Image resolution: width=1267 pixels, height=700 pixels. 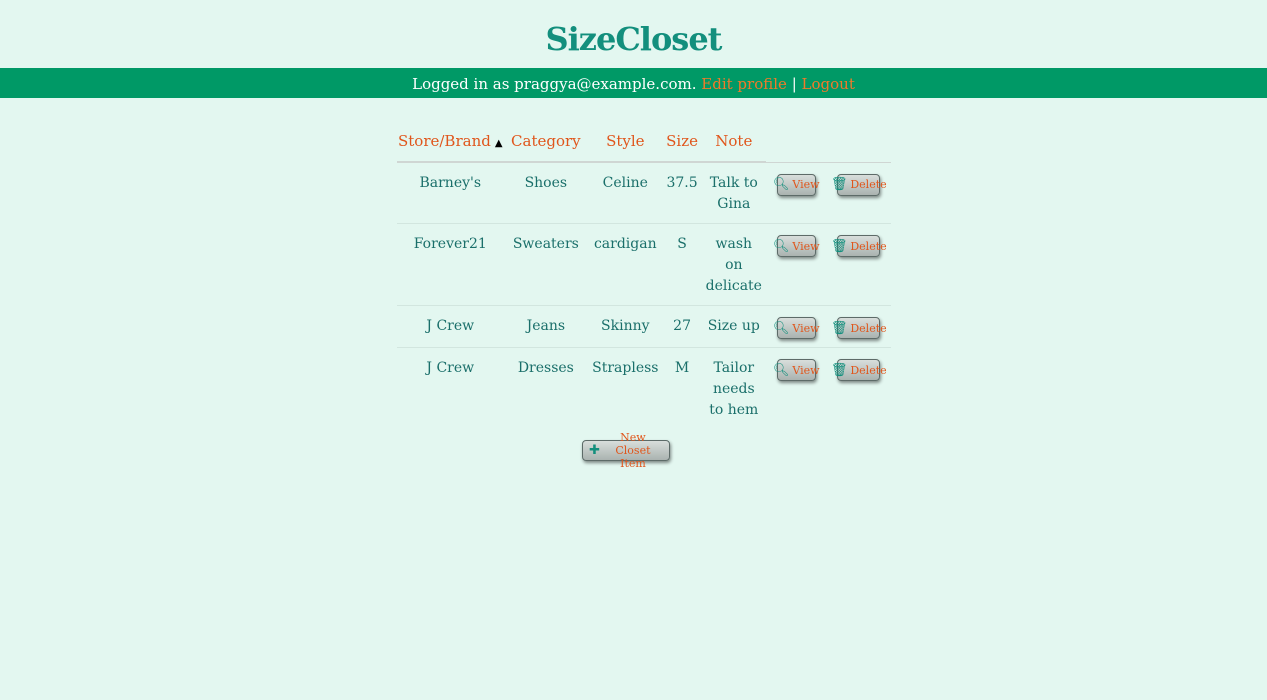 I want to click on edit-profile-link: Edit profile, so click(x=744, y=84).